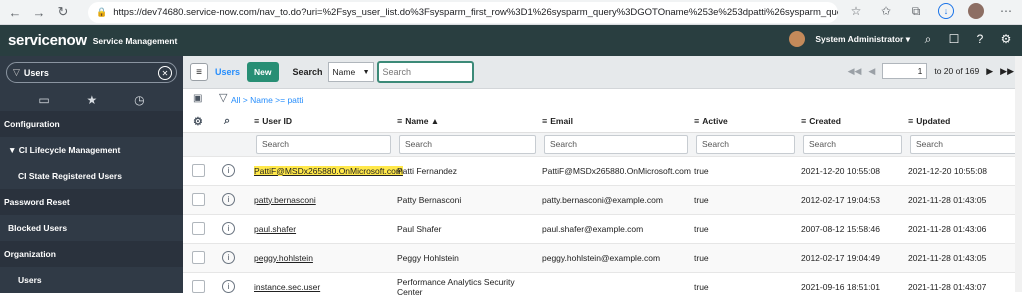  I want to click on updated-cell: 2021-12-20 10:55:08, so click(964, 170).